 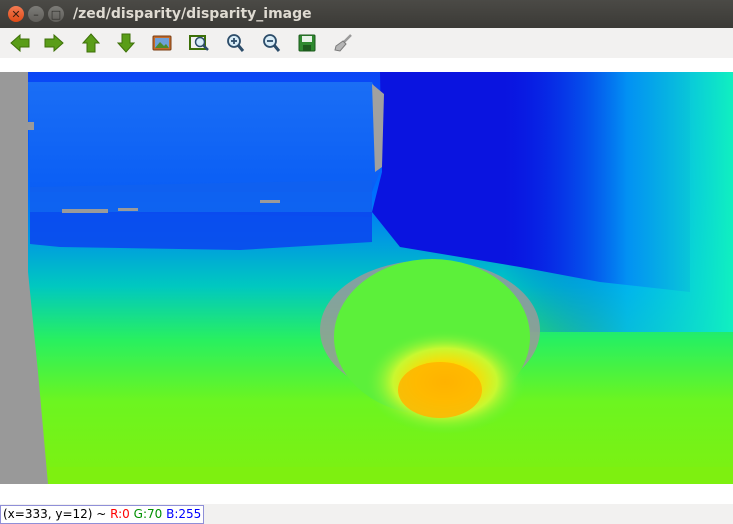 I want to click on window-title: /zed/disparity/disparity_image, so click(x=192, y=14).